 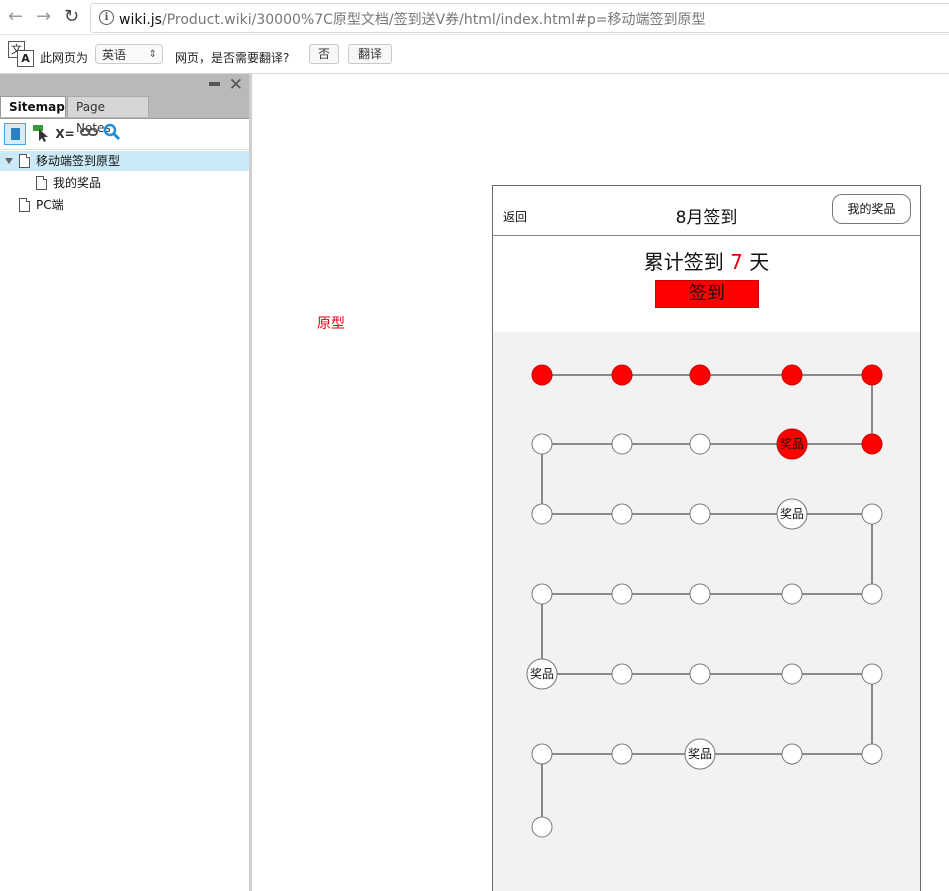 I want to click on count-value: 7, so click(x=736, y=262).